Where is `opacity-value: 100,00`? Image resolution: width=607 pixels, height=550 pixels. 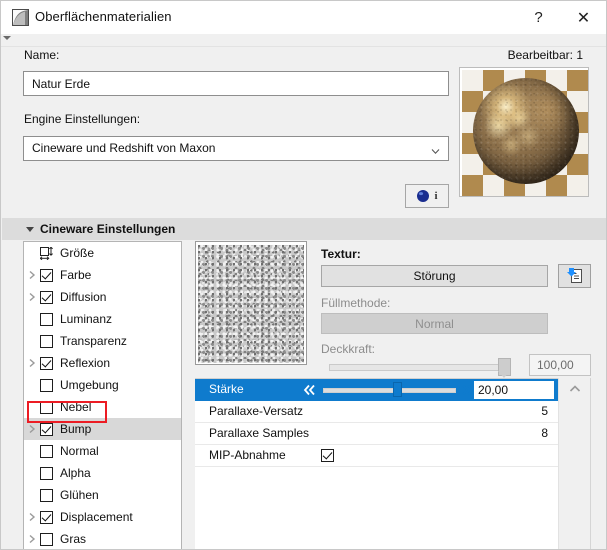
opacity-value: 100,00 is located at coordinates (560, 365).